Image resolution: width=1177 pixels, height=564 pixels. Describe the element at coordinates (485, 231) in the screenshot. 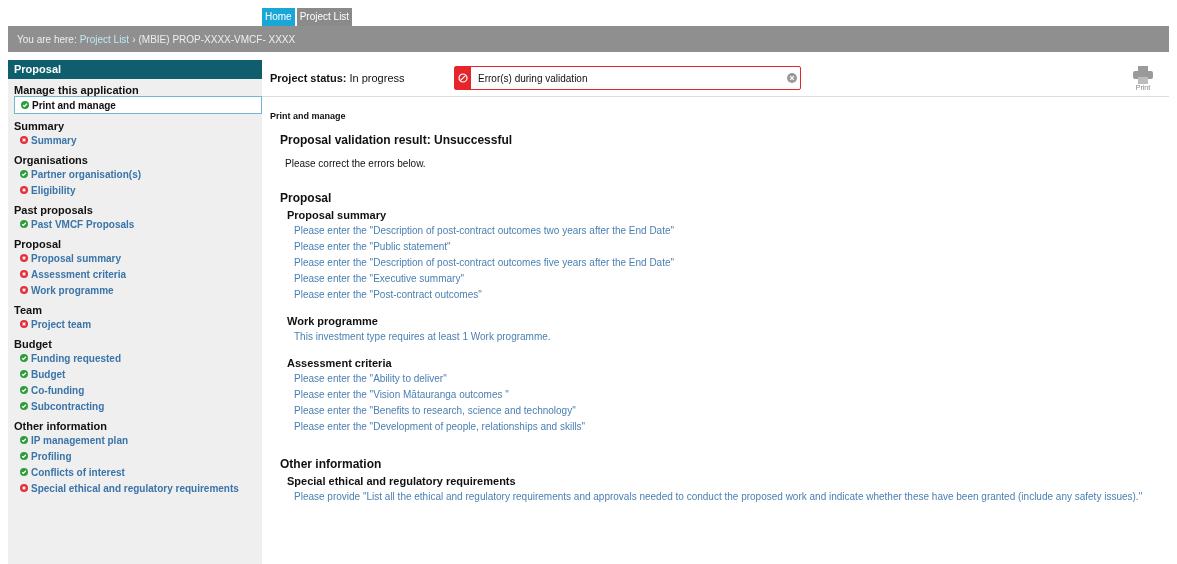

I see `error-message: Please enter the "Description of post-contract outcomes two years after the End Date"` at that location.